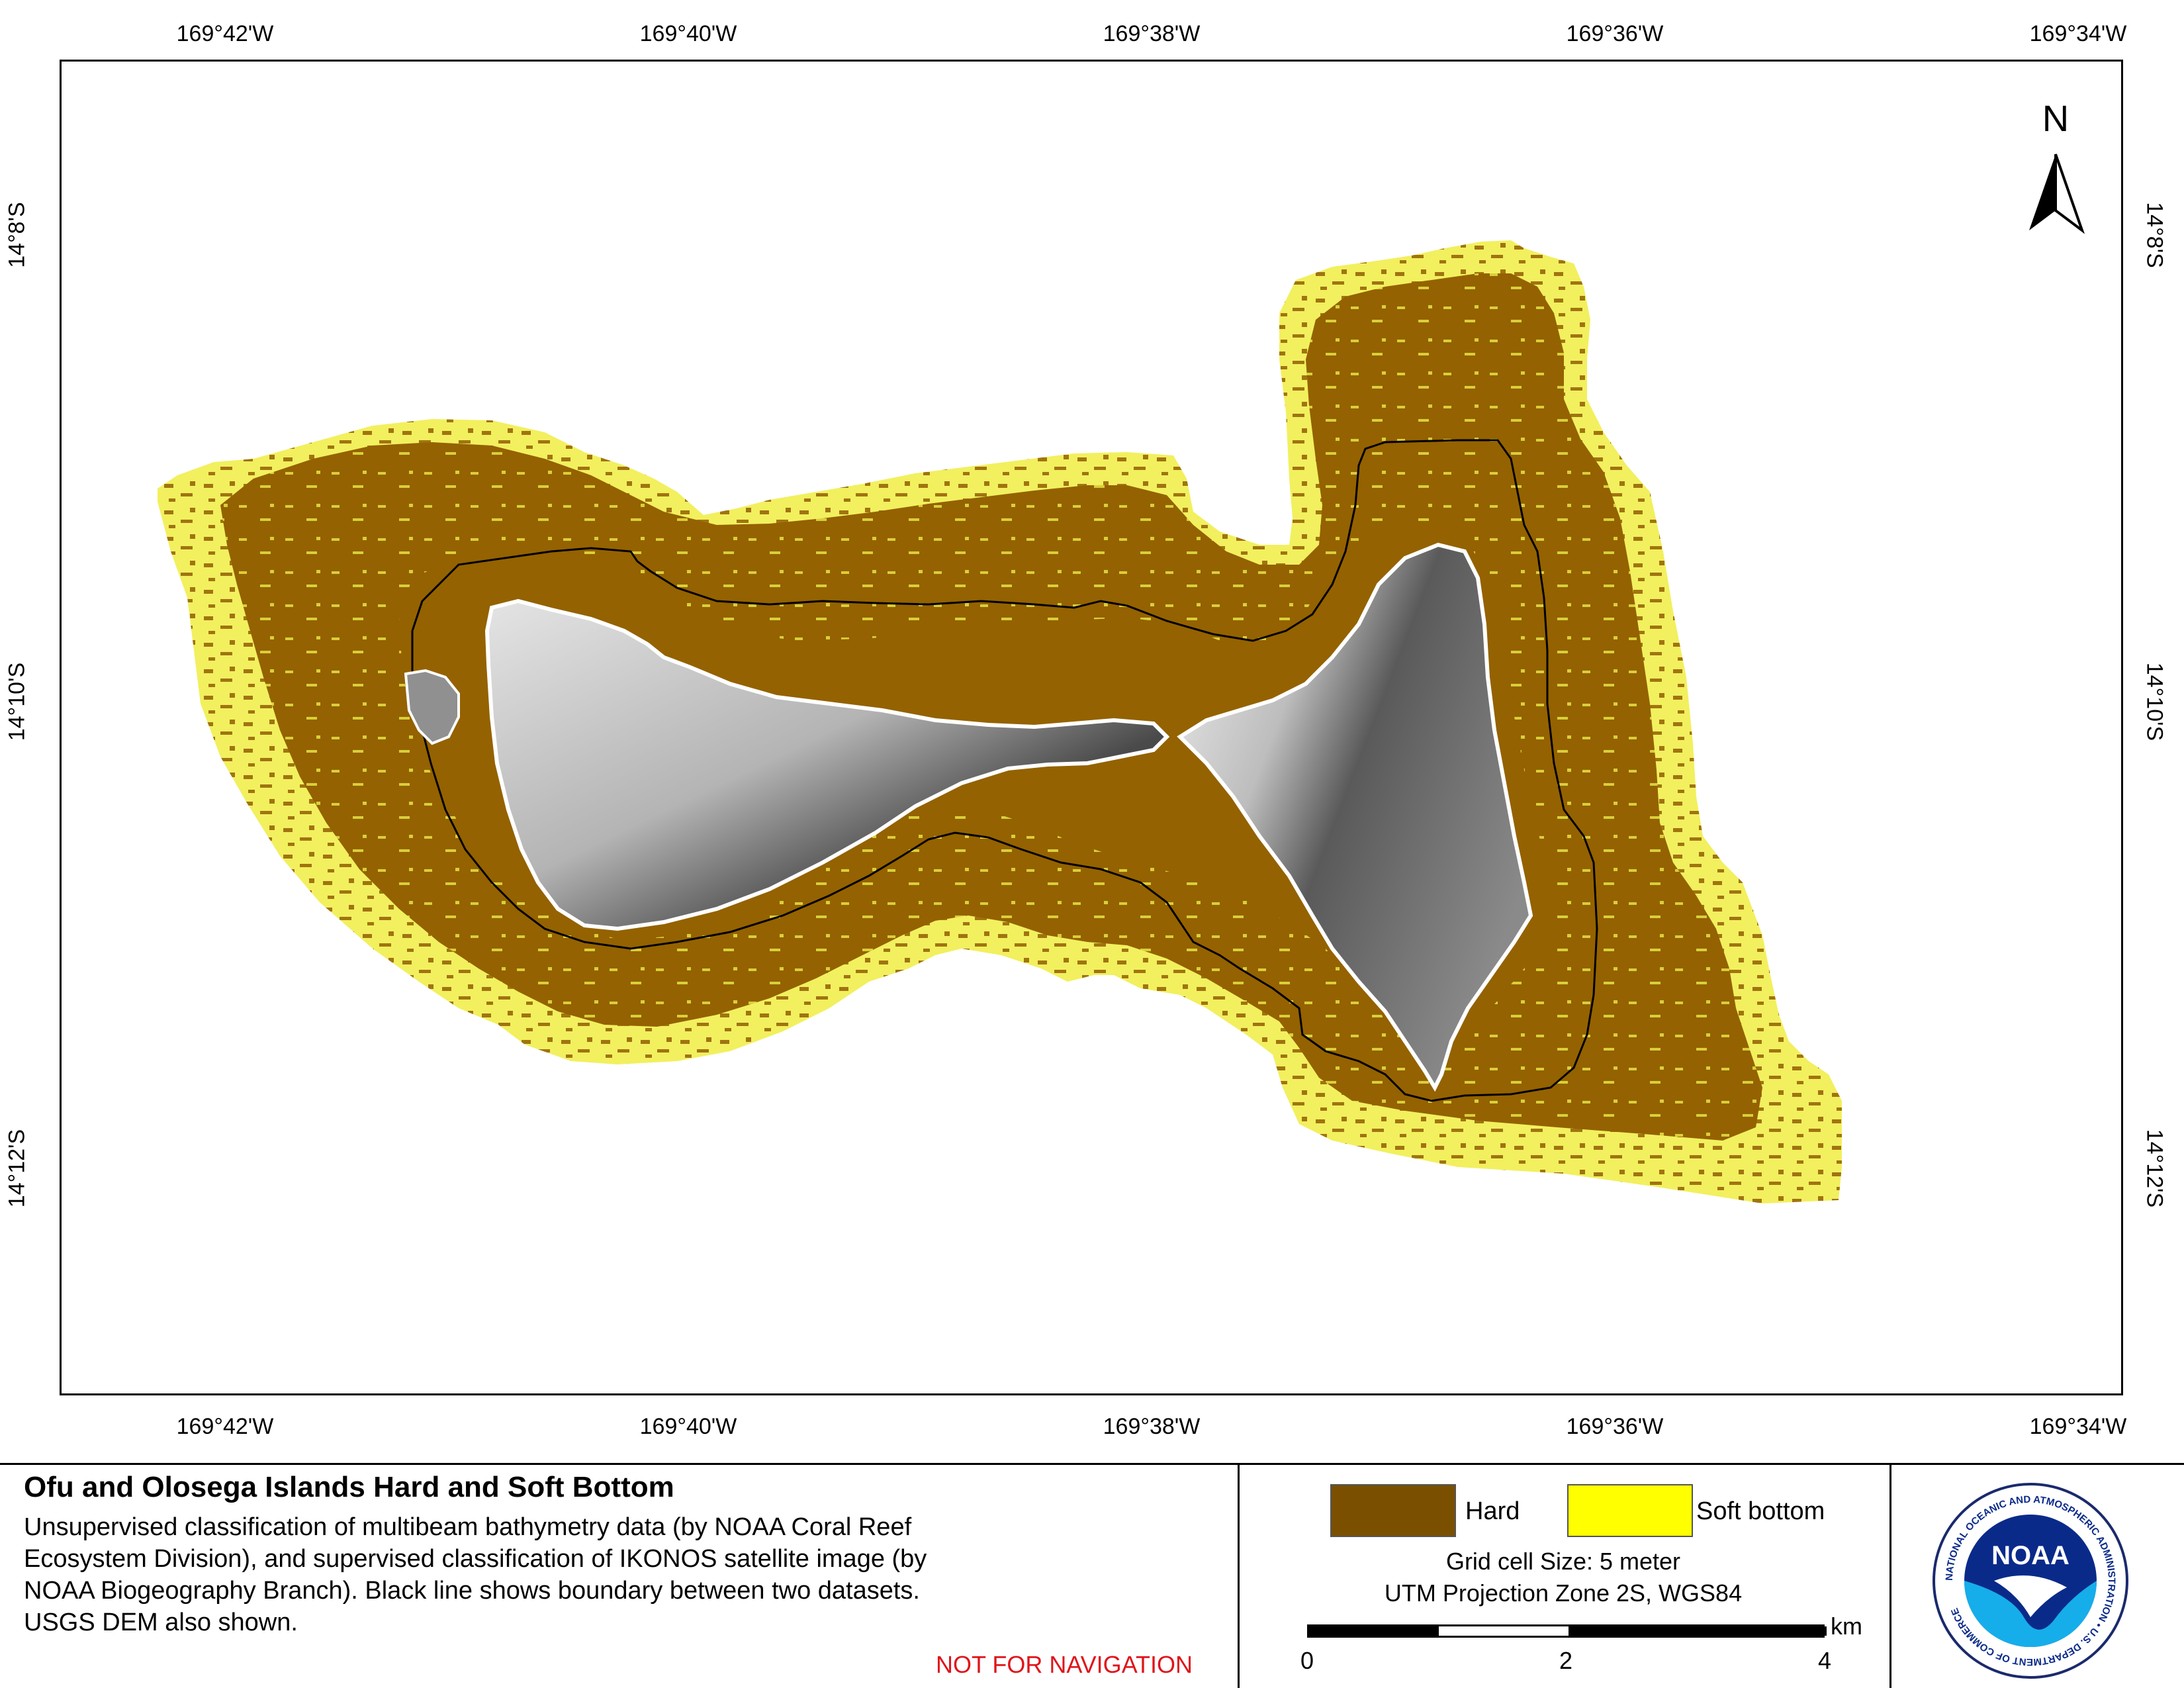 This screenshot has width=2184, height=1688. What do you see at coordinates (161, 1622) in the screenshot?
I see `description-line-4: USGS DEM also shown.` at bounding box center [161, 1622].